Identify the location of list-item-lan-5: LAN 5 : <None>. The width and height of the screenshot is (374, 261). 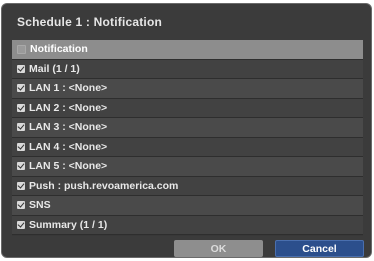
(187, 167).